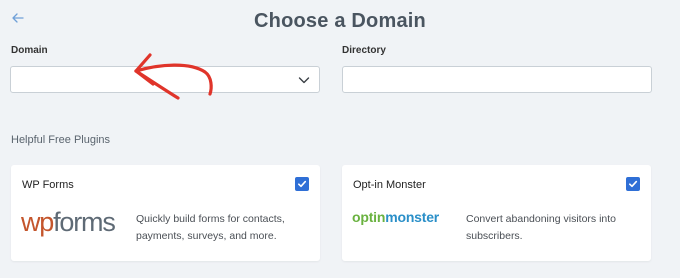 The width and height of the screenshot is (680, 278). I want to click on domain-select, so click(165, 79).